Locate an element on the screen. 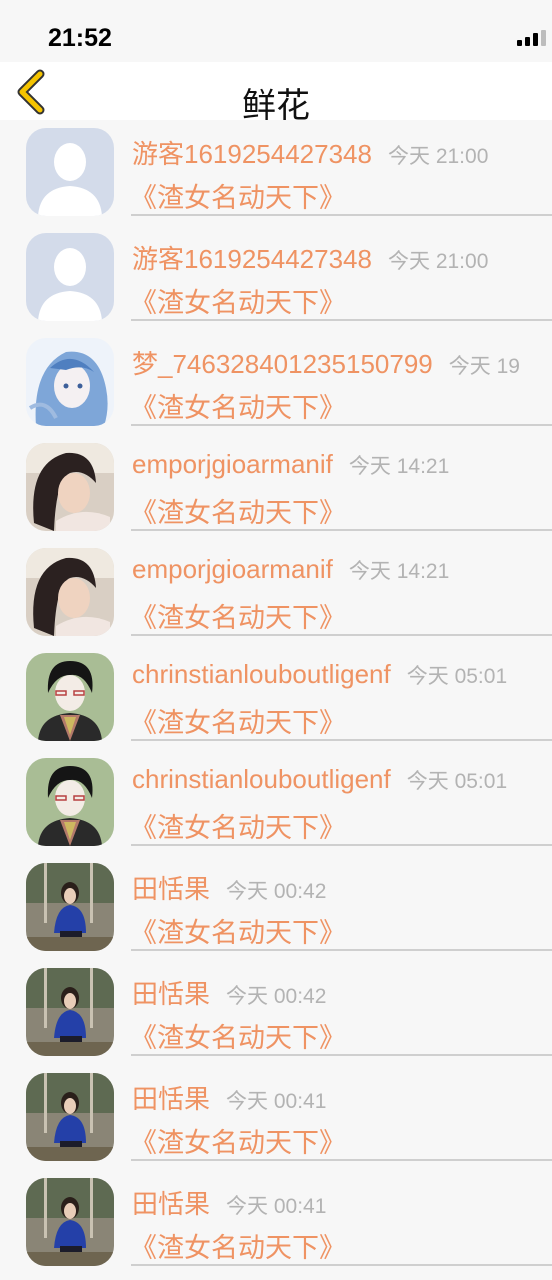 This screenshot has height=1280, width=552. list-item: 梦_746328401235150799 今天 19 《渣女名动天下》 is located at coordinates (276, 382).